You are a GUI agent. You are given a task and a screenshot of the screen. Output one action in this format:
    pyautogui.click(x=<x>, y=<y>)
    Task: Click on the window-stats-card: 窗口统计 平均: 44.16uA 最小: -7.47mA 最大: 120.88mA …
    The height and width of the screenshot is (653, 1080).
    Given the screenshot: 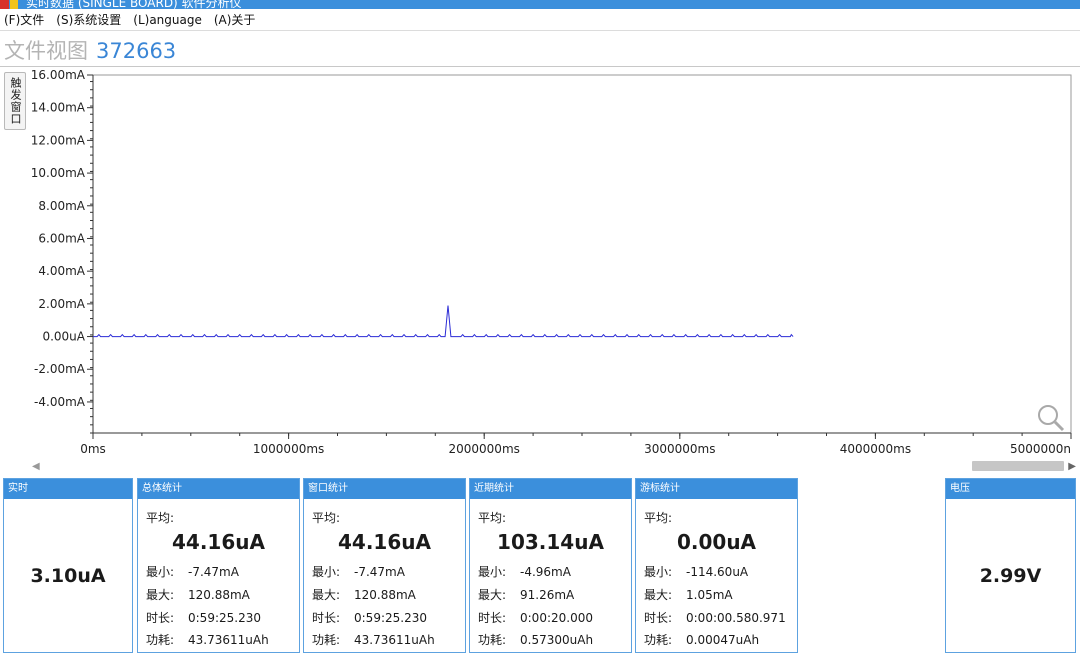 What is the action you would take?
    pyautogui.click(x=384, y=565)
    